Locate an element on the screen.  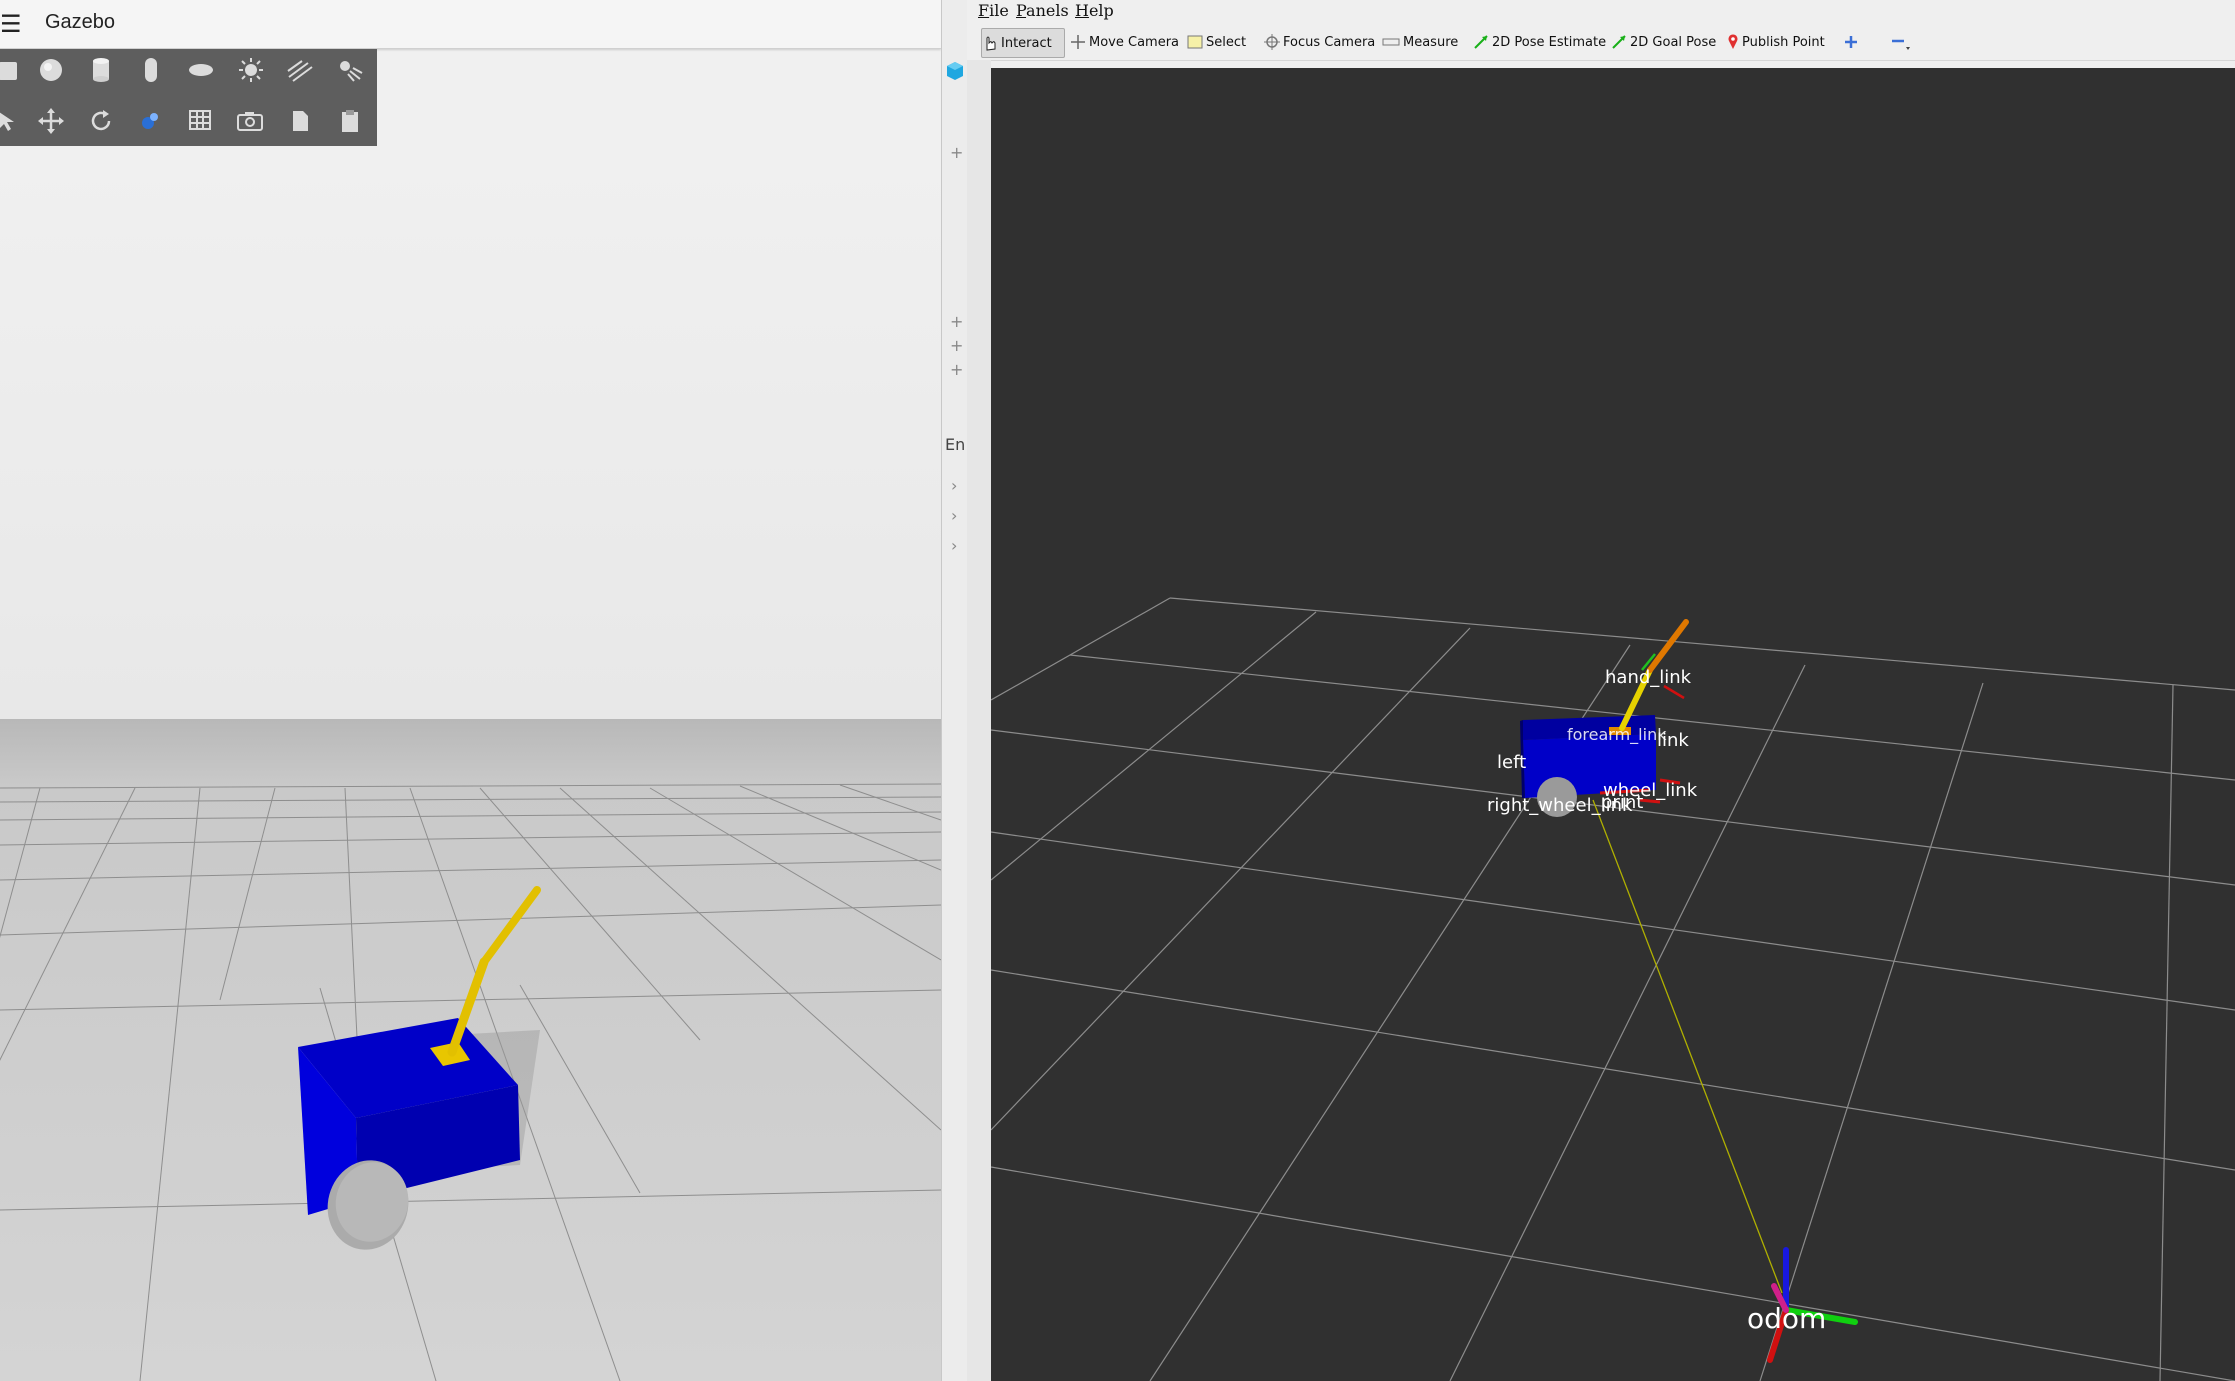
cylinder-shape-icon is located at coordinates (101, 70).